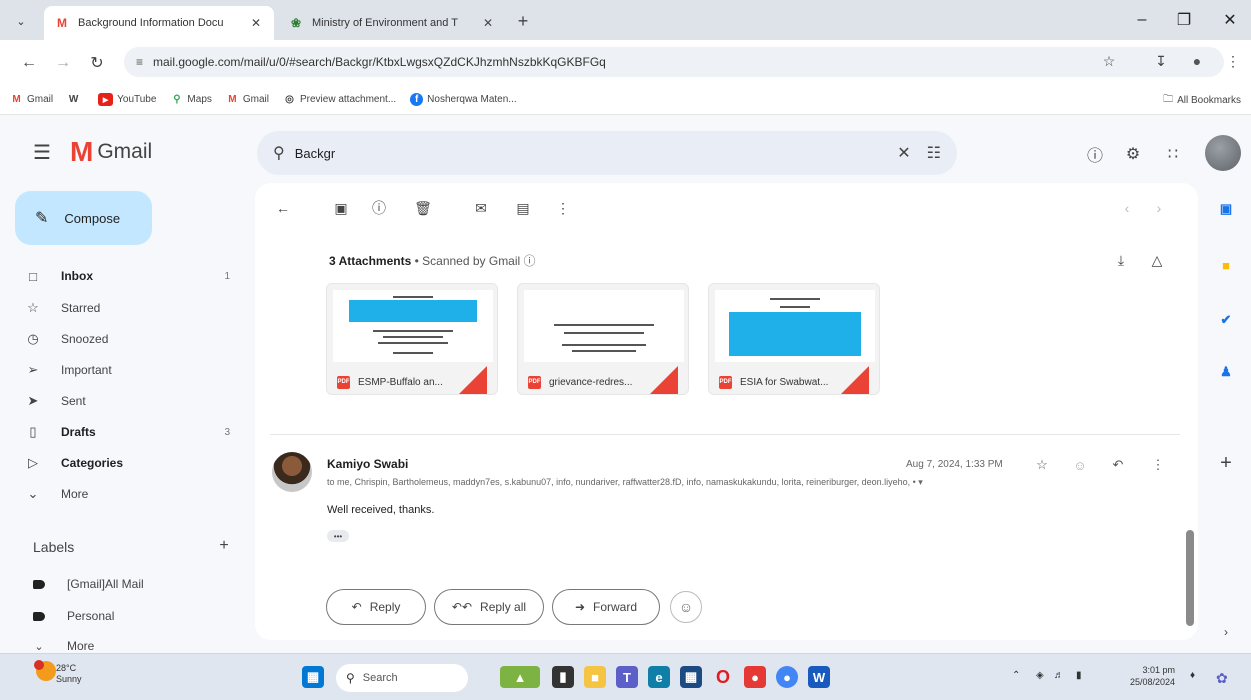 The image size is (1251, 700). What do you see at coordinates (1192, 675) in the screenshot?
I see `notifications-bell-icon: ♦` at bounding box center [1192, 675].